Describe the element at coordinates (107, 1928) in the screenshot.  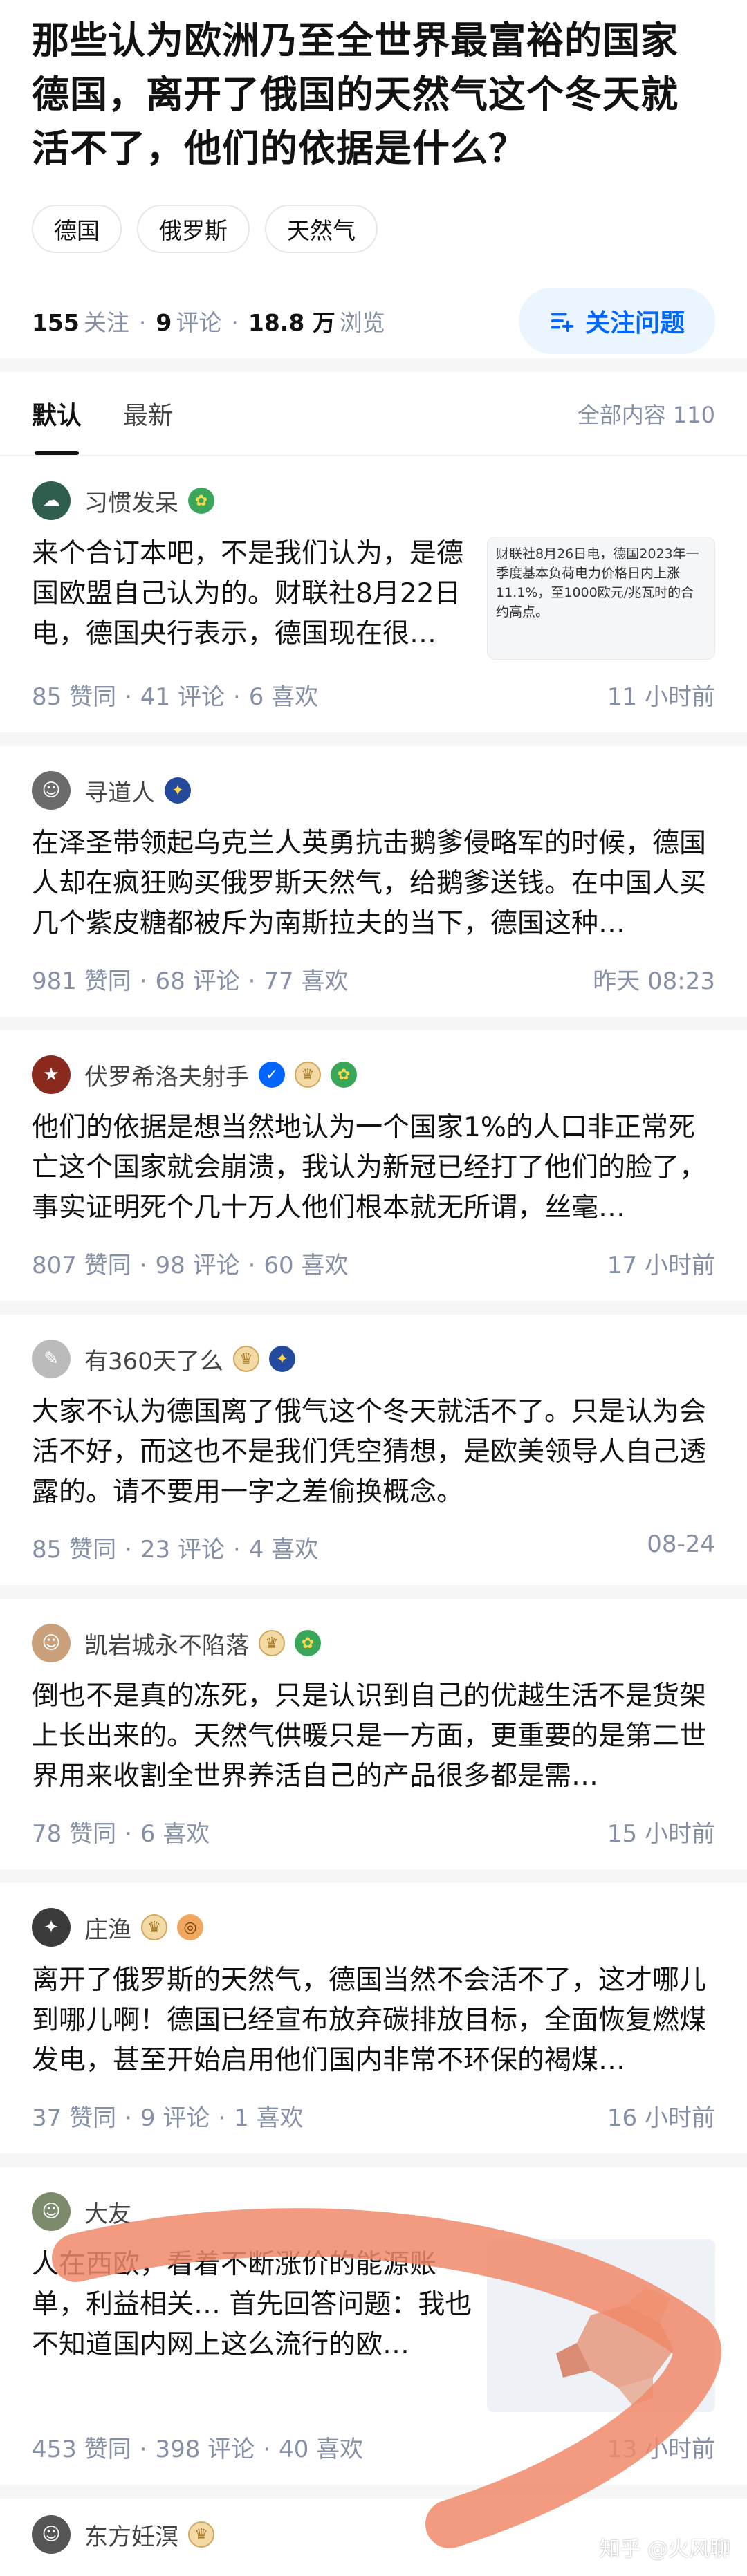
I see `author-name: 庄渔` at that location.